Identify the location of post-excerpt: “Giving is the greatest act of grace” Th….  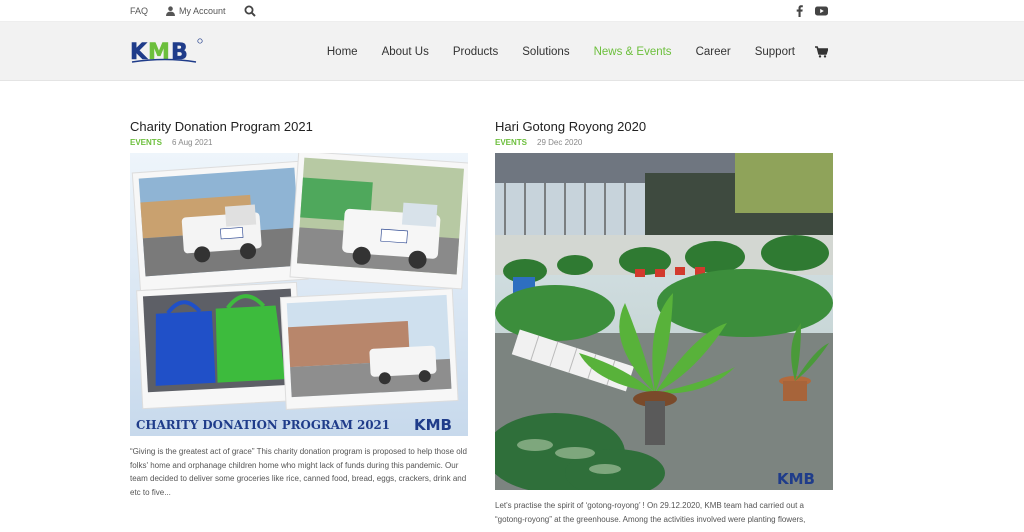
(298, 472).